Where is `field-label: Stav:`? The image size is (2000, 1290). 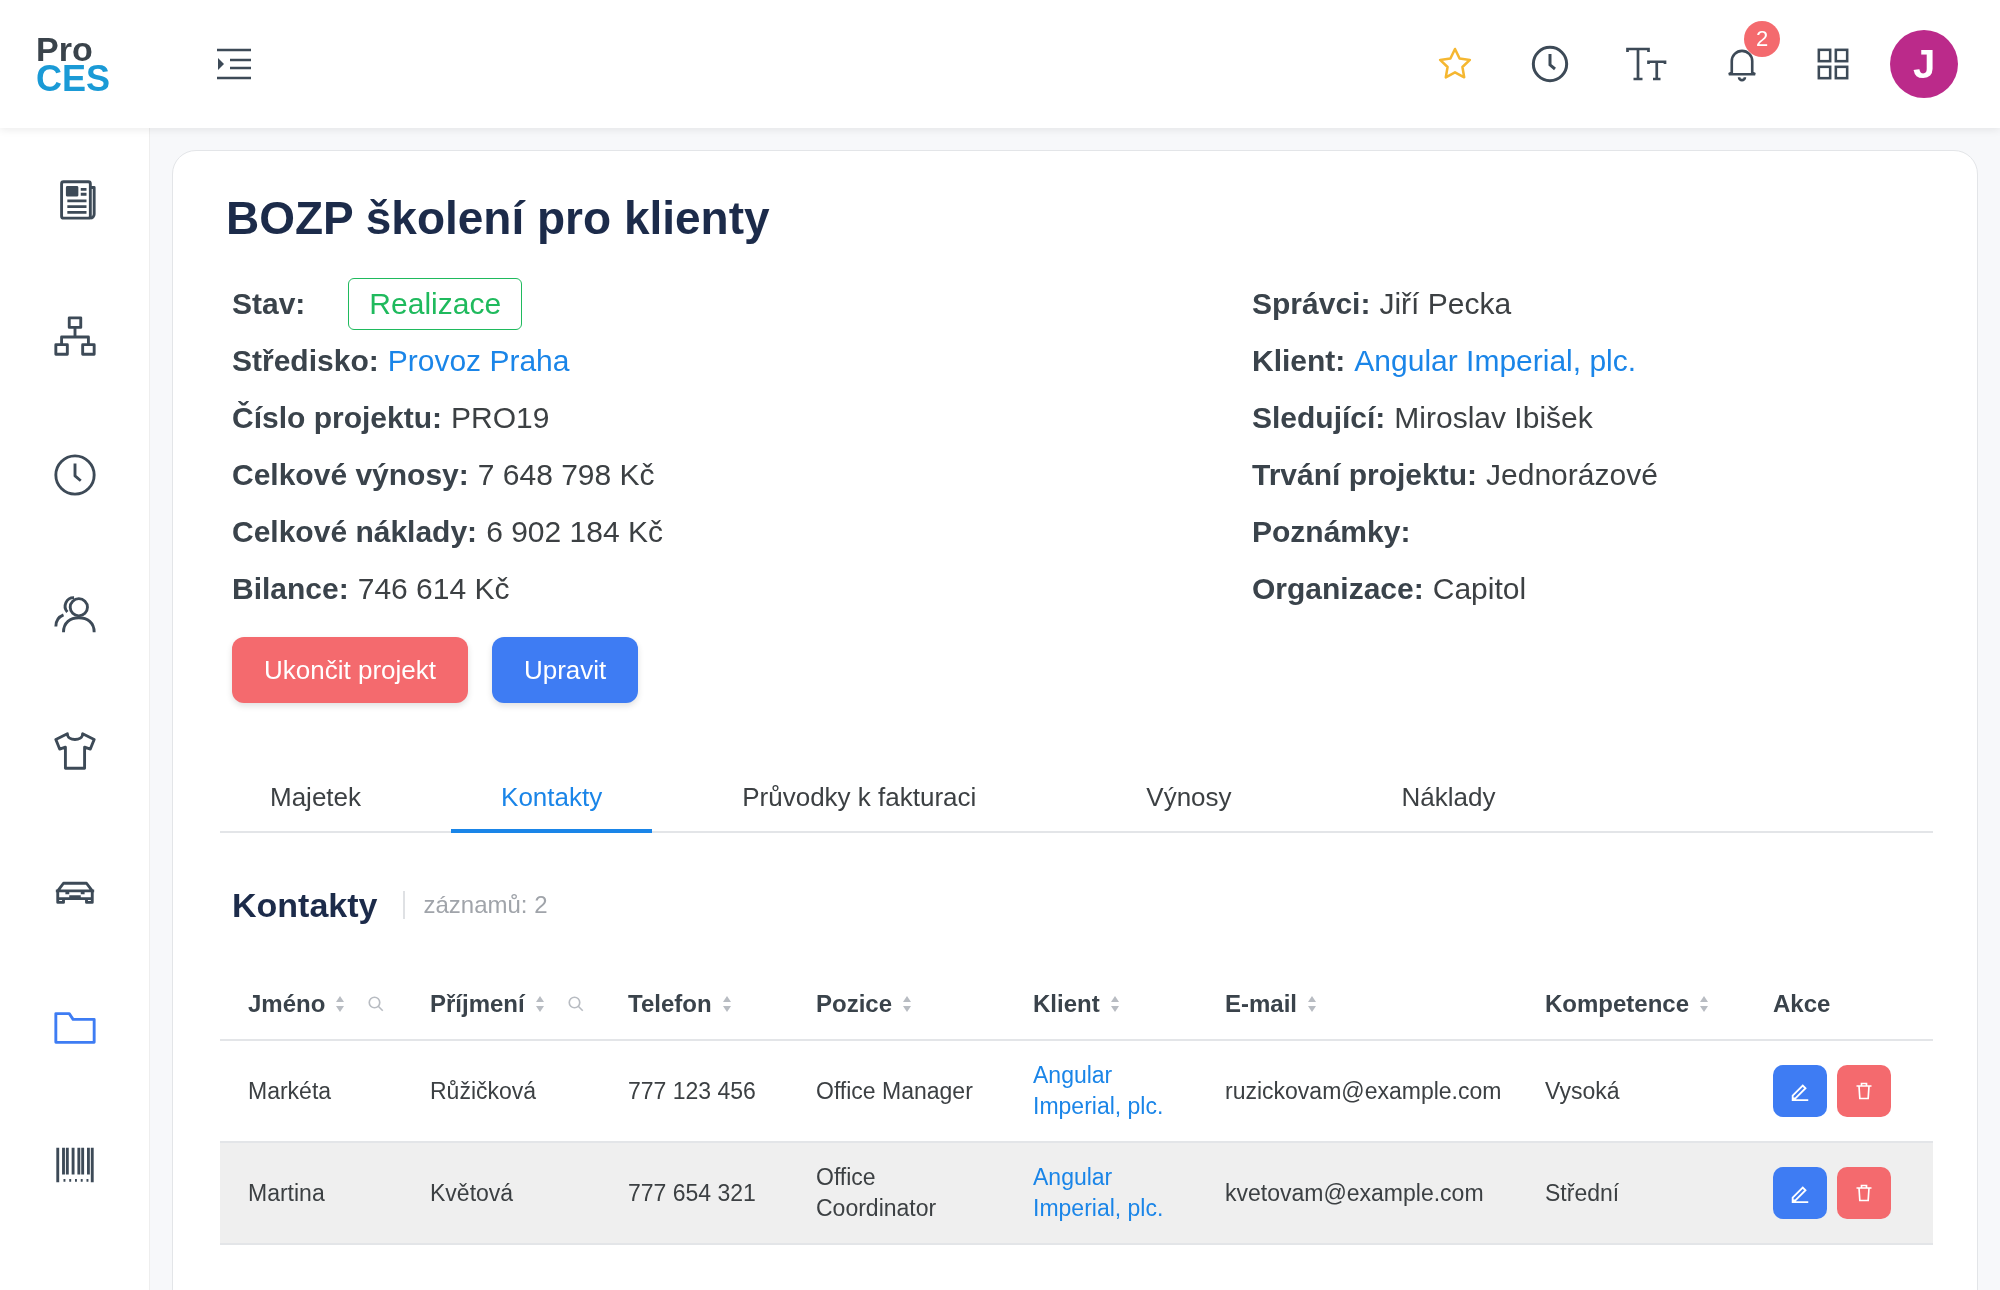 field-label: Stav: is located at coordinates (269, 303).